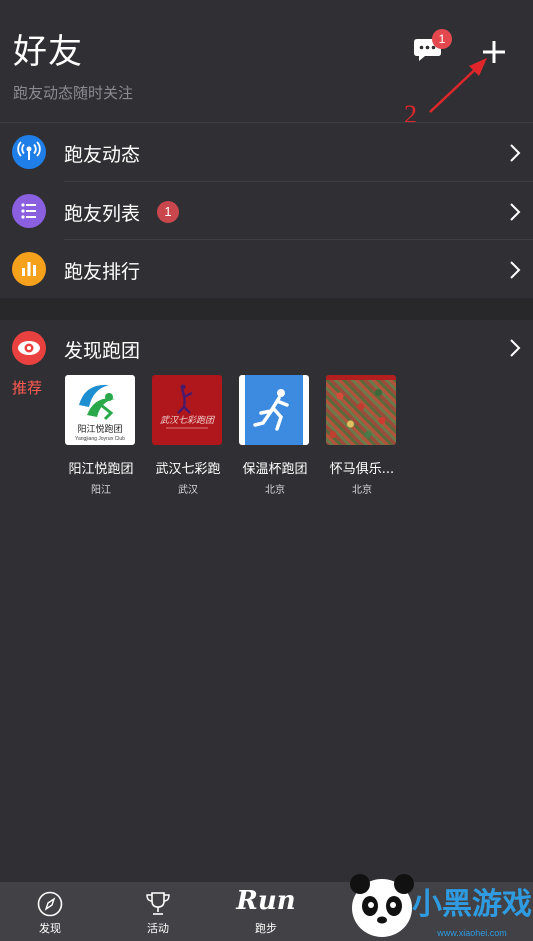  What do you see at coordinates (101, 469) in the screenshot?
I see `club-name: 阳江悦跑团` at bounding box center [101, 469].